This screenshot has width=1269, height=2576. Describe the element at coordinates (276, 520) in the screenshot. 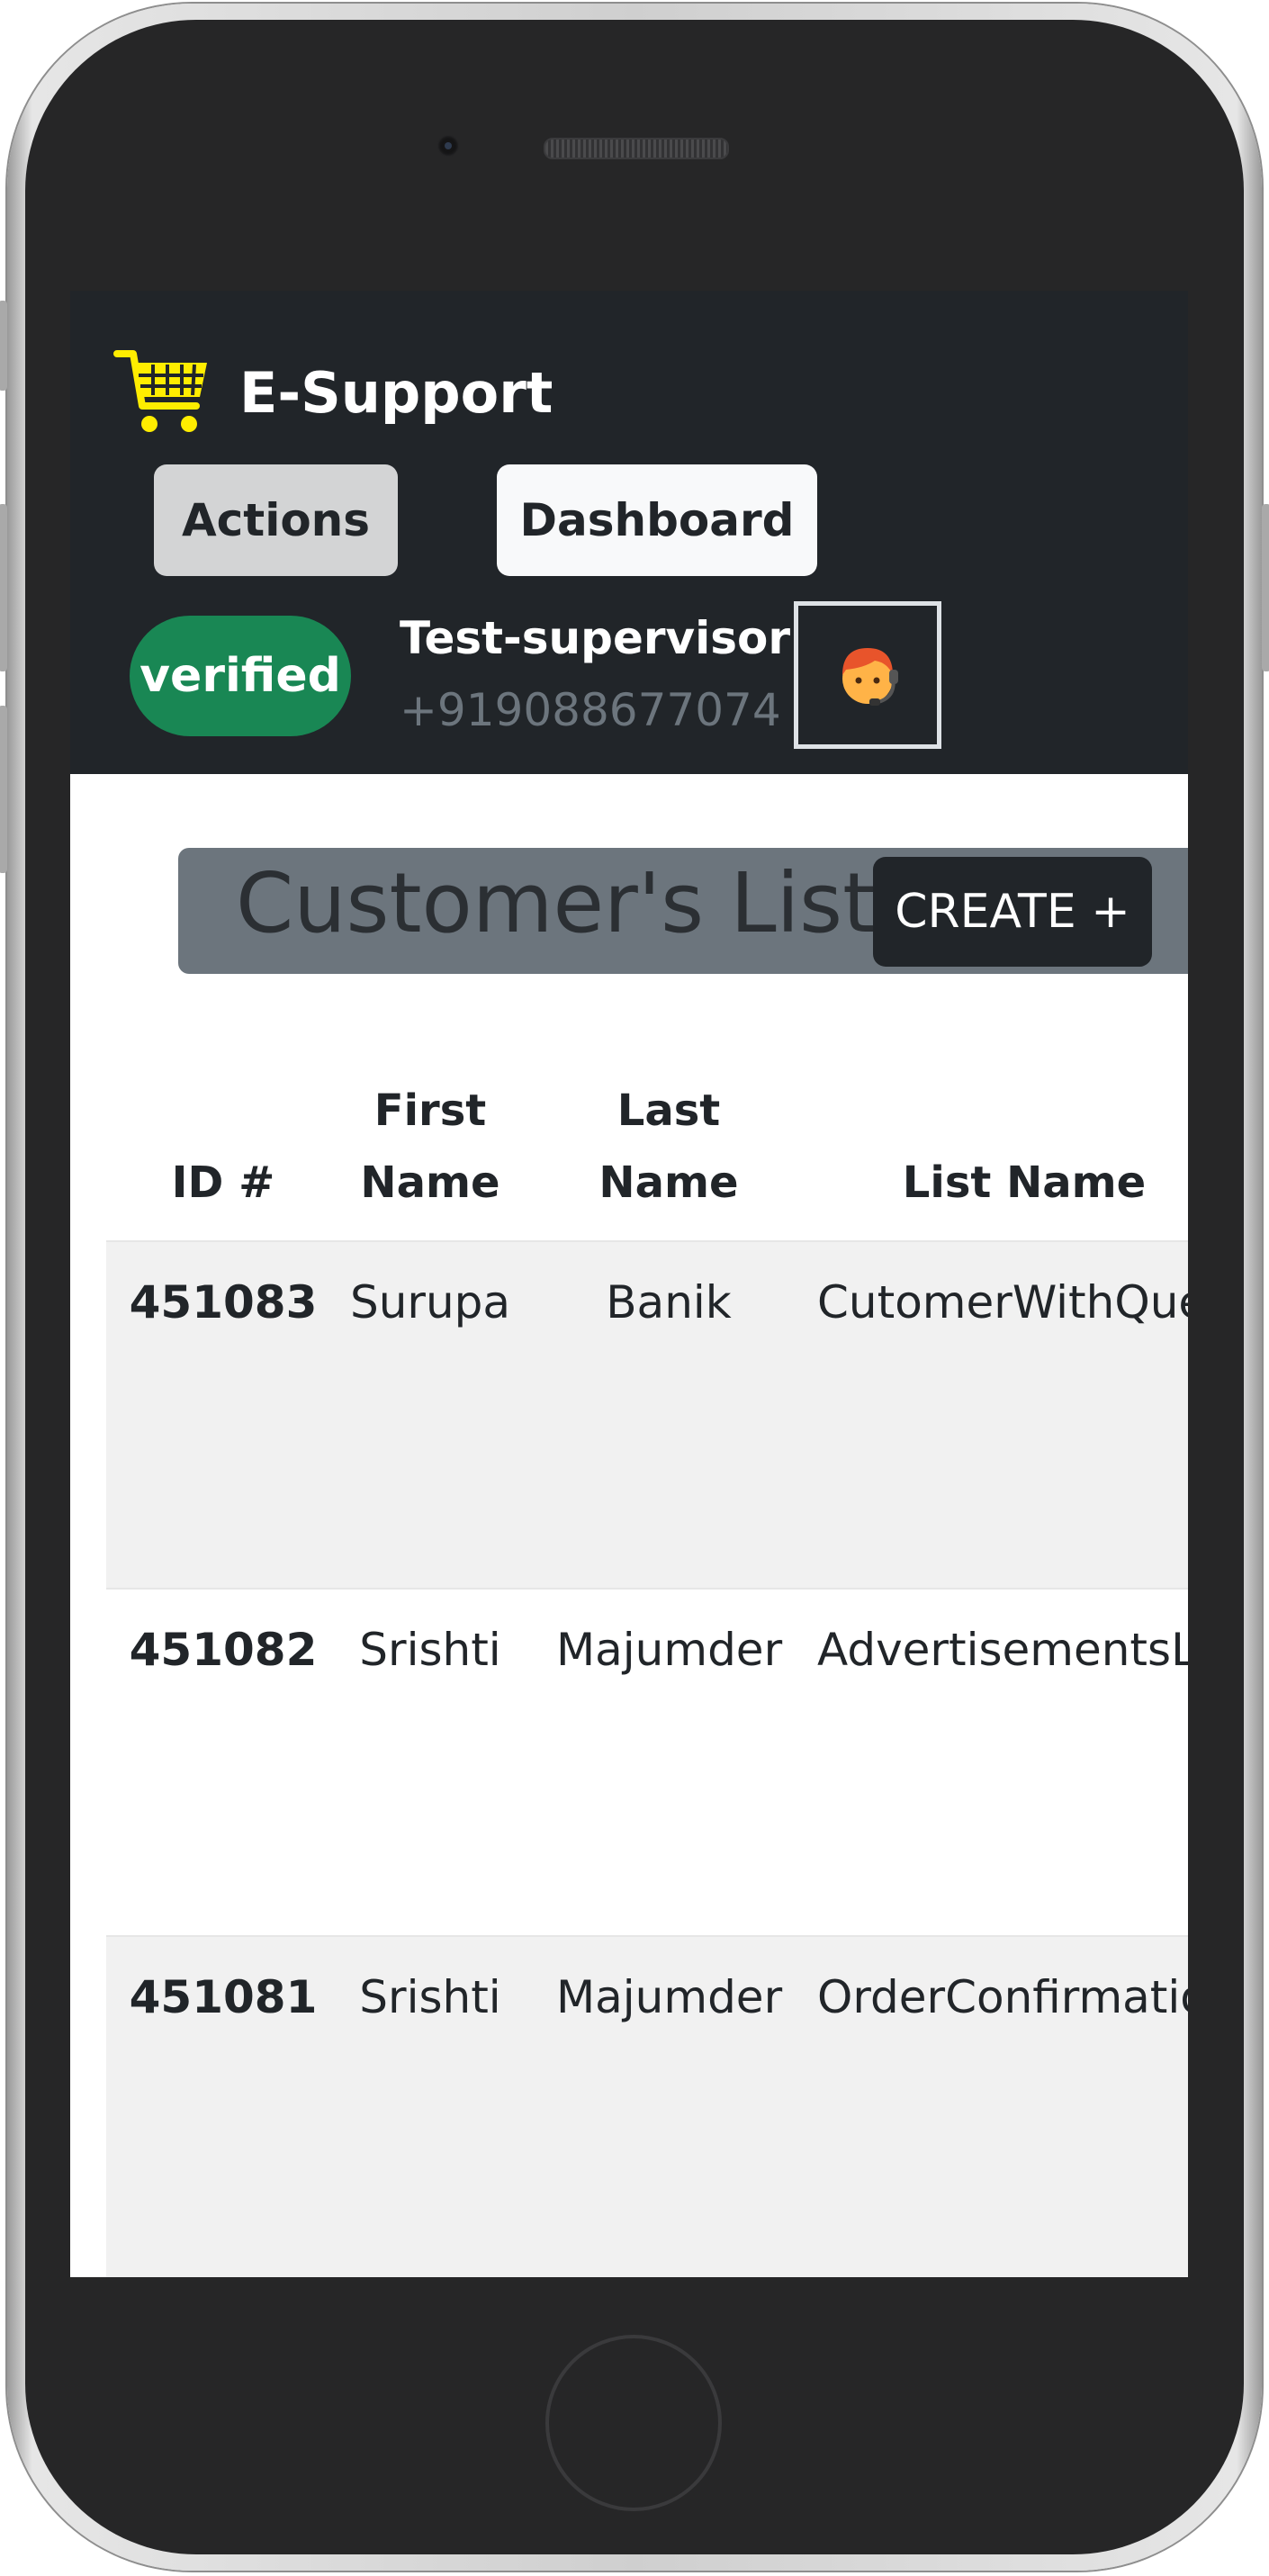

I see `actions-button: Actions` at that location.